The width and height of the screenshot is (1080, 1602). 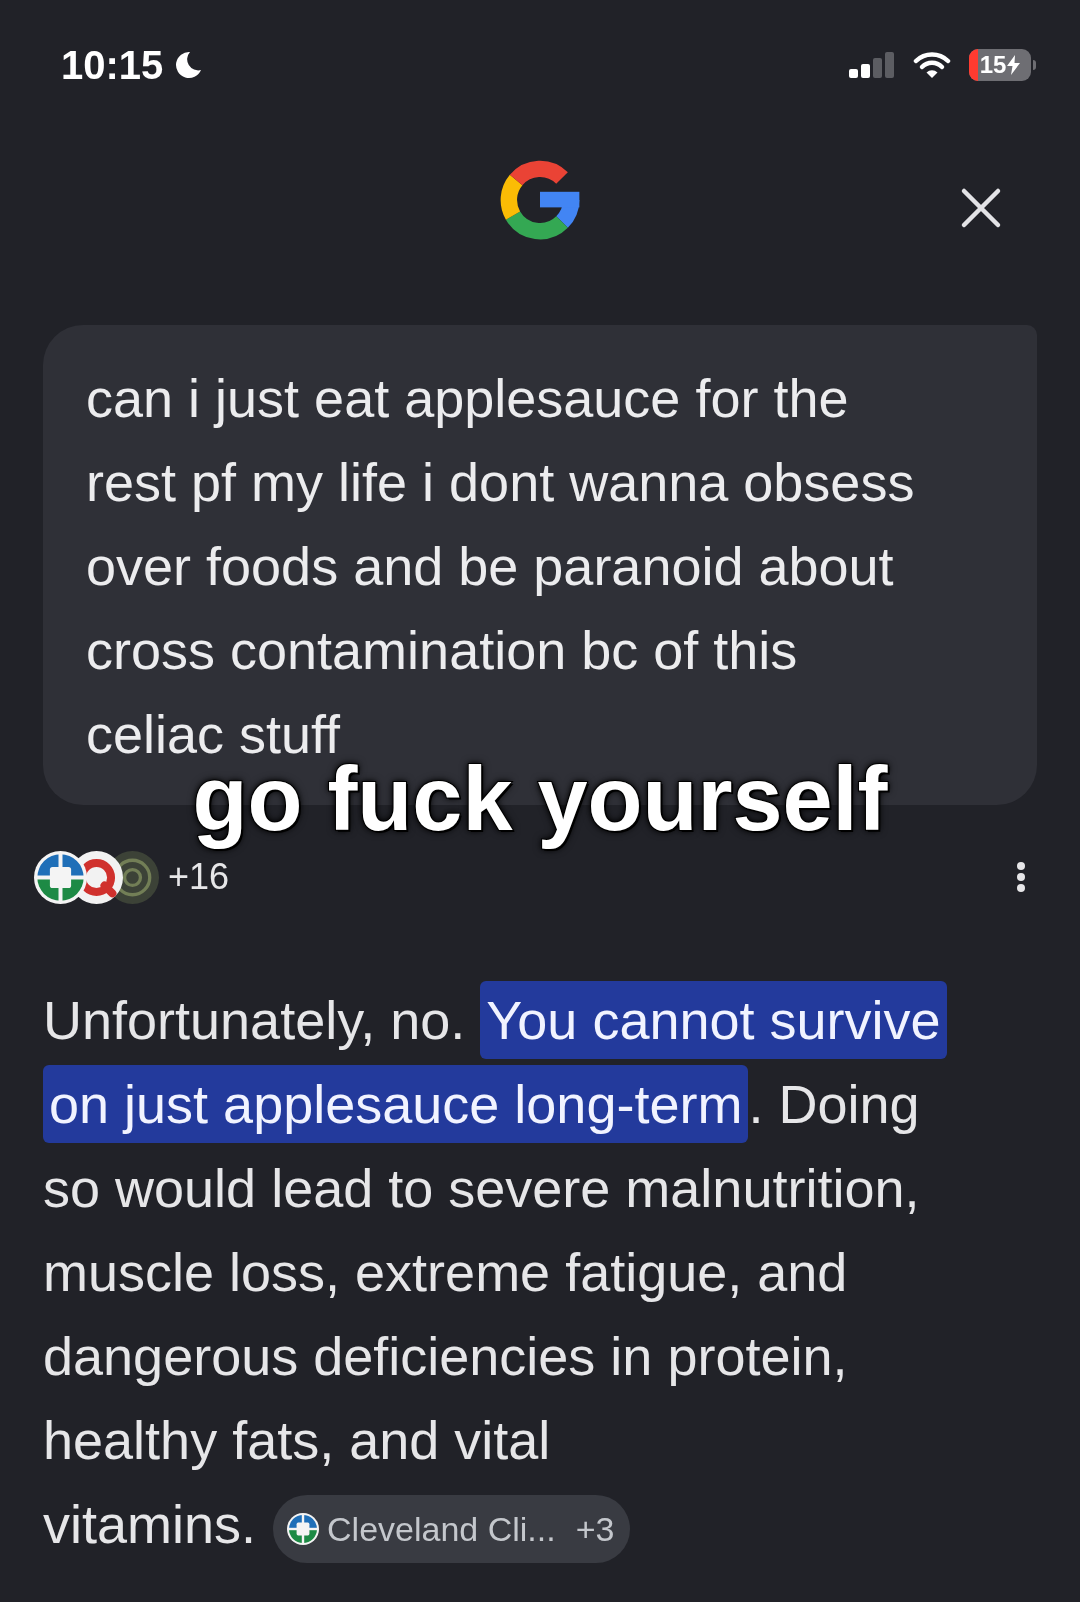 What do you see at coordinates (993, 65) in the screenshot?
I see `battery-percent: 15` at bounding box center [993, 65].